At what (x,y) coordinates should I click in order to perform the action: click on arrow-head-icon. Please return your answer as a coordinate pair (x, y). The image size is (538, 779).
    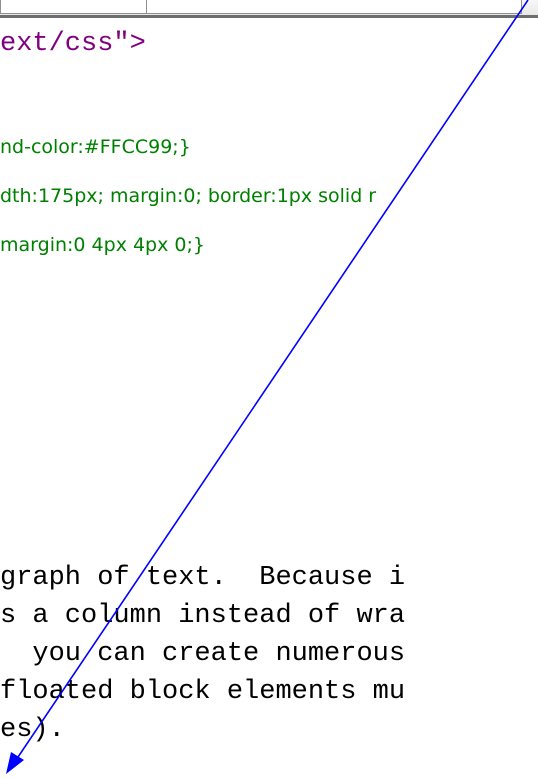
    Looking at the image, I should click on (15, 763).